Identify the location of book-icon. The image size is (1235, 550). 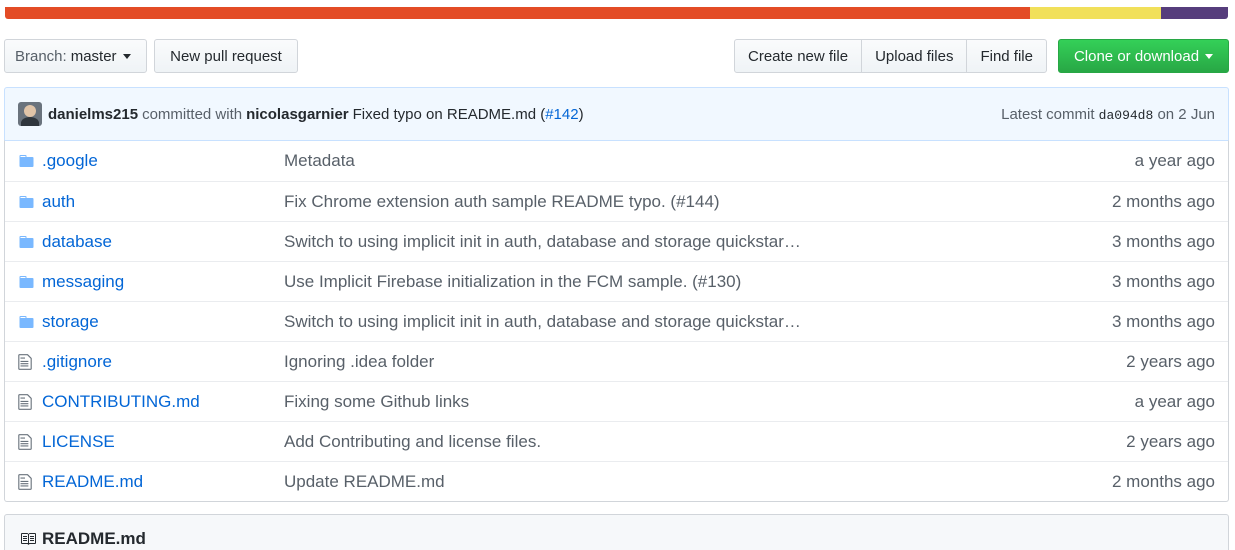
(28, 539).